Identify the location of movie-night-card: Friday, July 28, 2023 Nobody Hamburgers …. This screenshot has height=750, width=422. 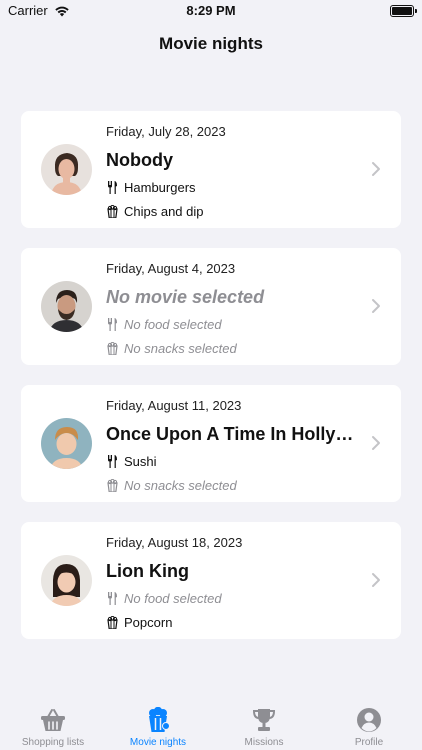
(211, 169).